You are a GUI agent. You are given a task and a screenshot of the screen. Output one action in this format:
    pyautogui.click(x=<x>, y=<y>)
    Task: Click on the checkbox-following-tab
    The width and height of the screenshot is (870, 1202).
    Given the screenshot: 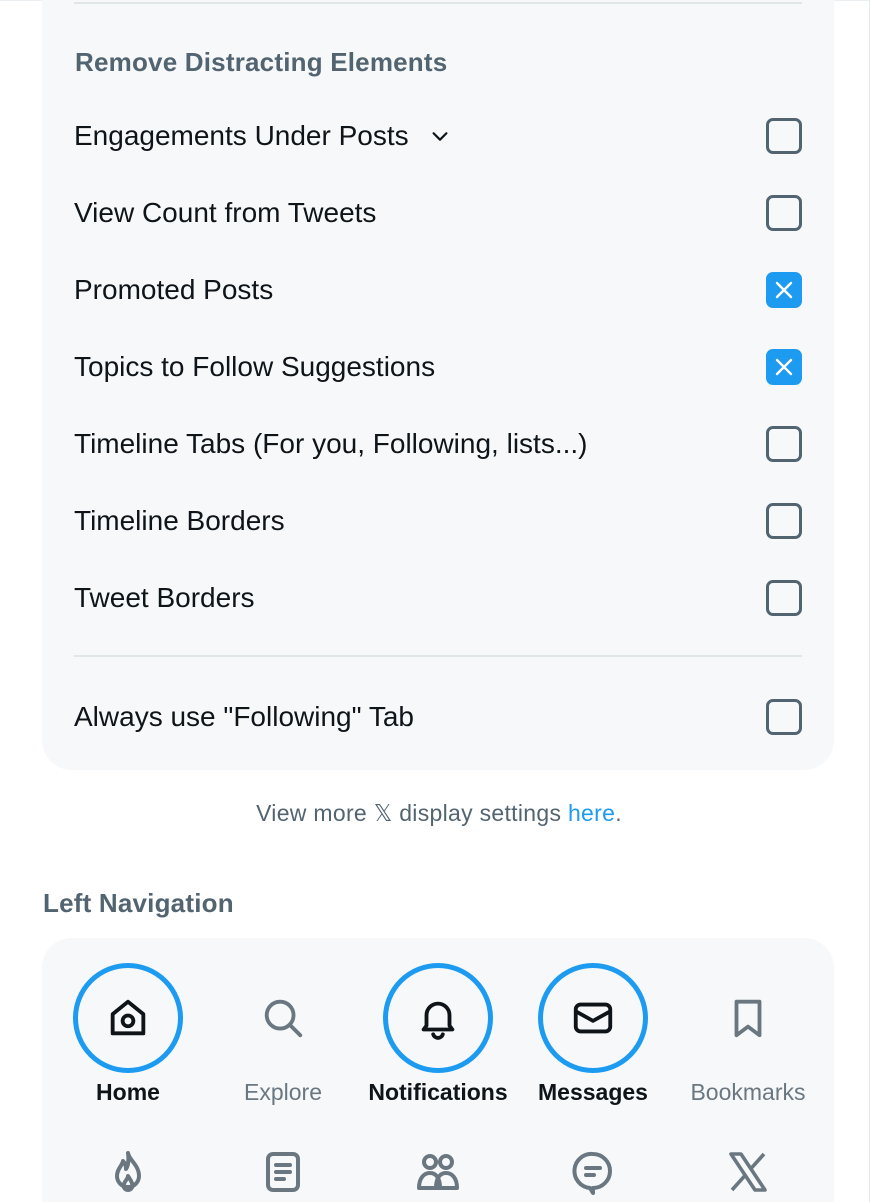 What is the action you would take?
    pyautogui.click(x=784, y=717)
    